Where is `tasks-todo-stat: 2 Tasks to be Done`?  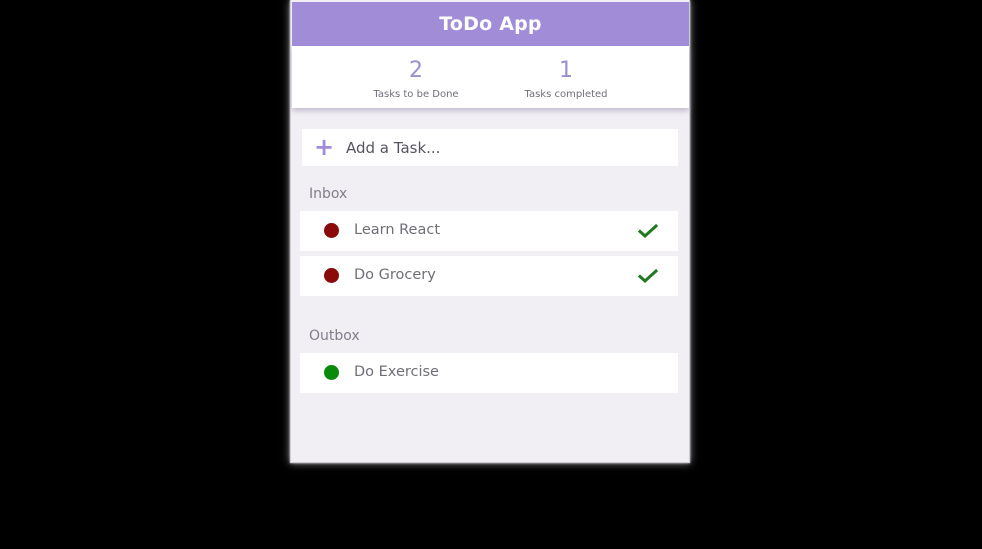 tasks-todo-stat: 2 Tasks to be Done is located at coordinates (416, 78).